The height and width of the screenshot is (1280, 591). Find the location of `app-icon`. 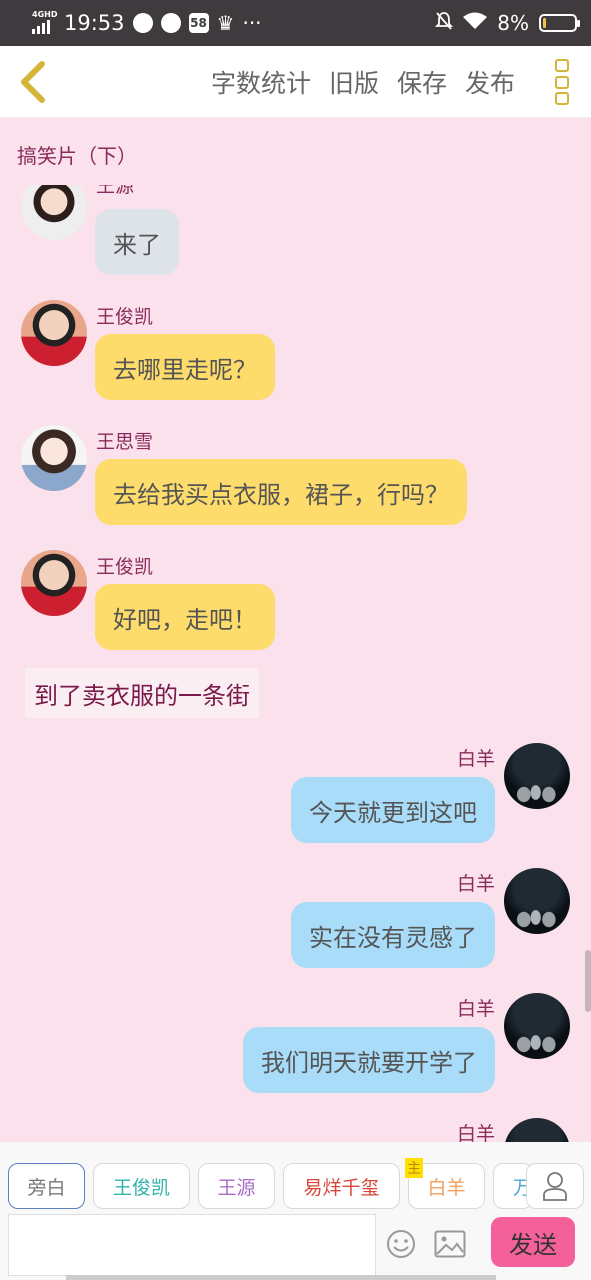

app-icon is located at coordinates (170, 23).